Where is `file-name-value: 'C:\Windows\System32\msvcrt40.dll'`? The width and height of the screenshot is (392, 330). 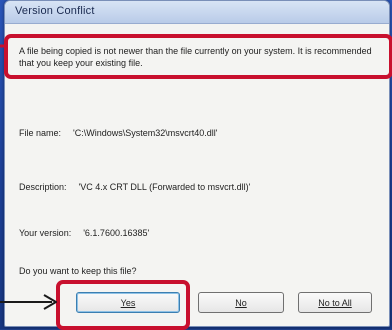
file-name-value: 'C:\Windows\System32\msvcrt40.dll' is located at coordinates (145, 133).